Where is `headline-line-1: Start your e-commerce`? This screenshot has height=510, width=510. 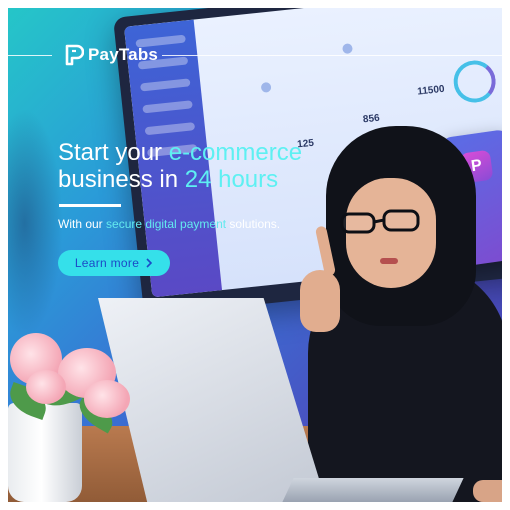
headline-line-1: Start your e-commerce is located at coordinates (180, 152).